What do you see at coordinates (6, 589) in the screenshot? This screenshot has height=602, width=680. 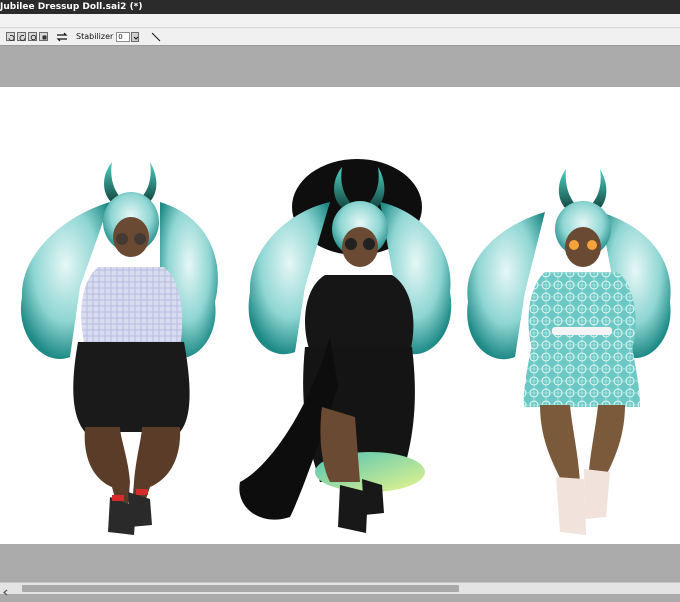 I see `scroll-left-icon` at bounding box center [6, 589].